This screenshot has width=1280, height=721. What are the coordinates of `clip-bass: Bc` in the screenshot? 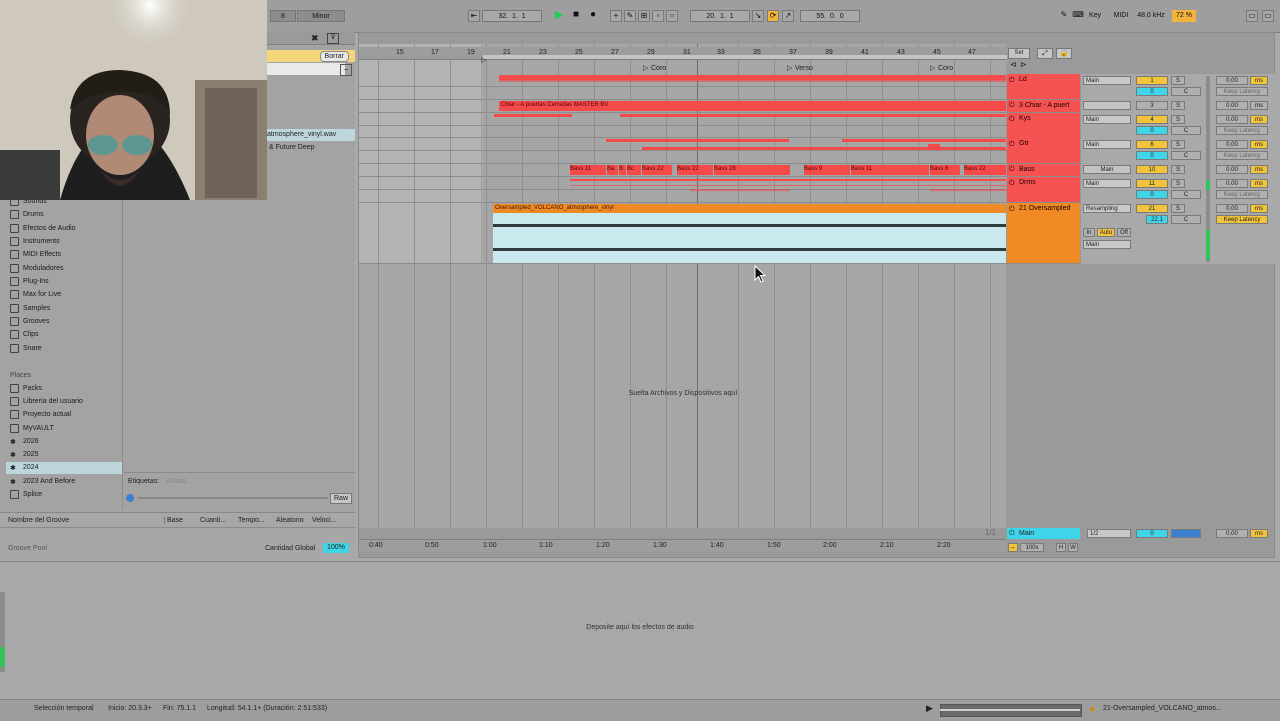 It's located at (634, 170).